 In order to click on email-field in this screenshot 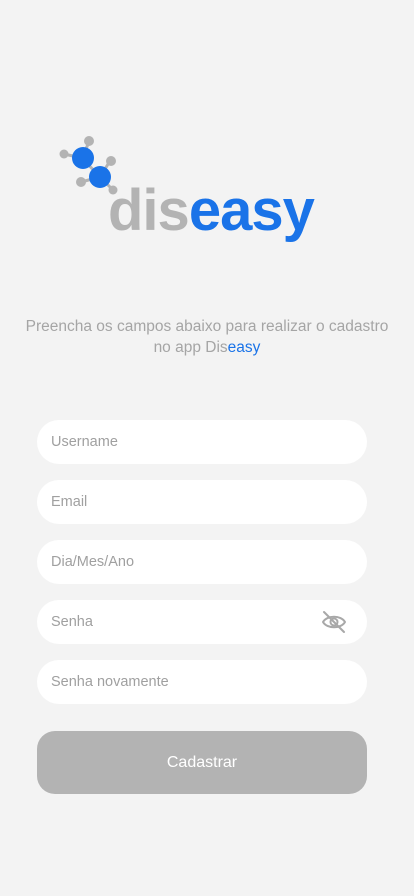, I will do `click(202, 502)`.